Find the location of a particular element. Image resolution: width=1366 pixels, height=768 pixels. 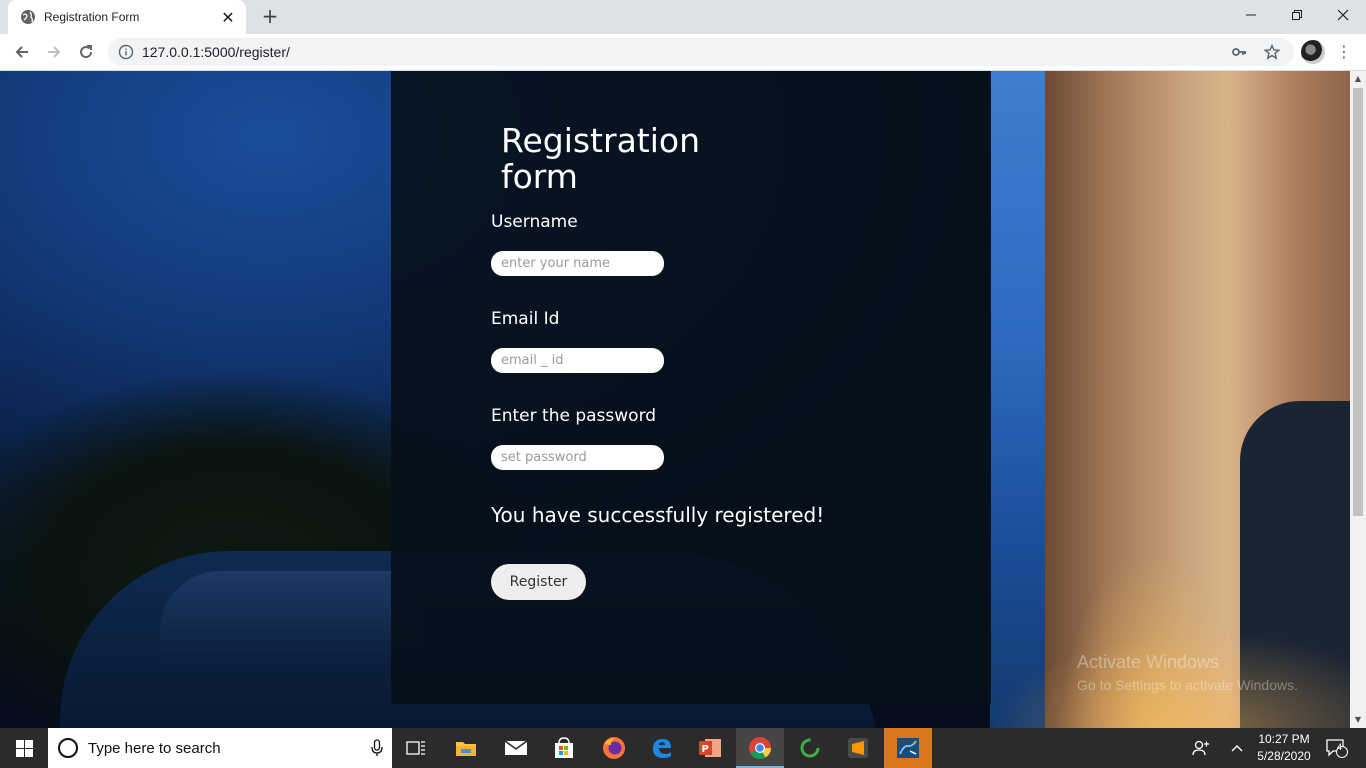

profile-avatar is located at coordinates (1313, 52).